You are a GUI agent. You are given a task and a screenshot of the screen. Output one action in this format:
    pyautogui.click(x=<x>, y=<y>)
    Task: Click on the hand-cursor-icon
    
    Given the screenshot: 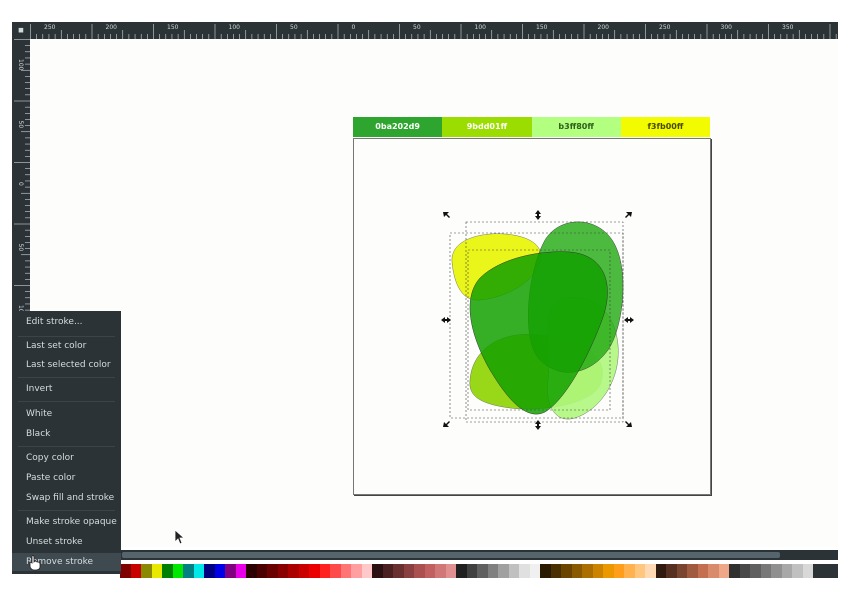 What is the action you would take?
    pyautogui.click(x=35, y=563)
    